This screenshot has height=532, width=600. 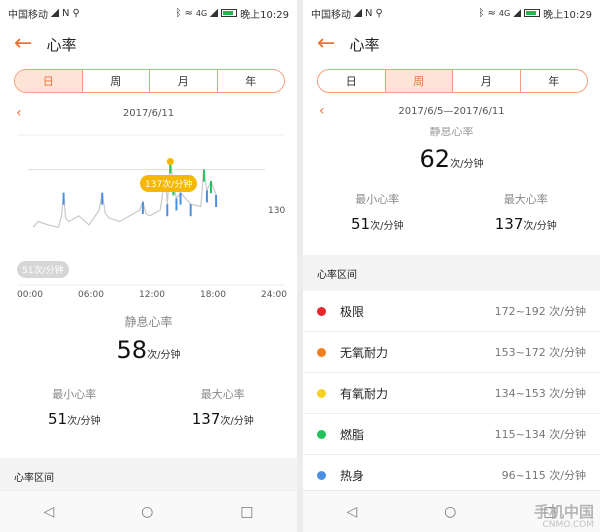 What do you see at coordinates (352, 434) in the screenshot?
I see `zone-name: 燃脂` at bounding box center [352, 434].